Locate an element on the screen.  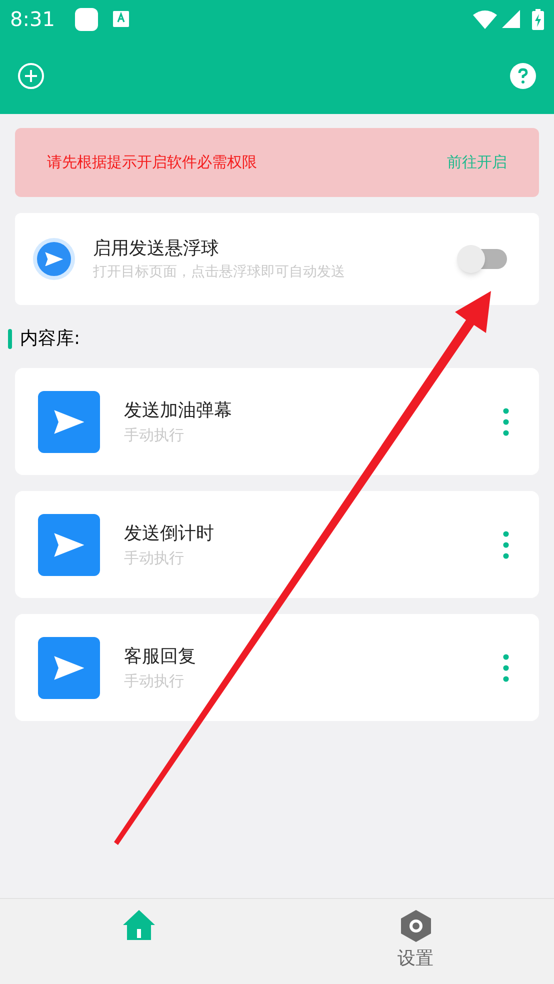
home-icon is located at coordinates (139, 925).